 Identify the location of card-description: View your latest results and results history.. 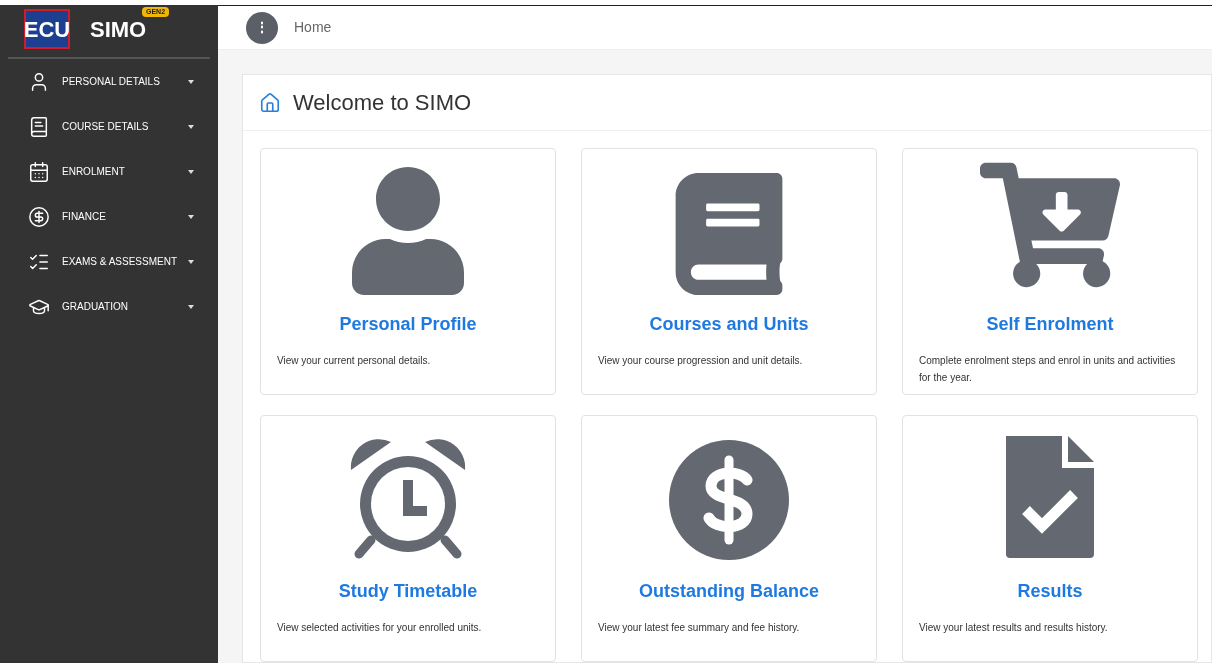
(1013, 628).